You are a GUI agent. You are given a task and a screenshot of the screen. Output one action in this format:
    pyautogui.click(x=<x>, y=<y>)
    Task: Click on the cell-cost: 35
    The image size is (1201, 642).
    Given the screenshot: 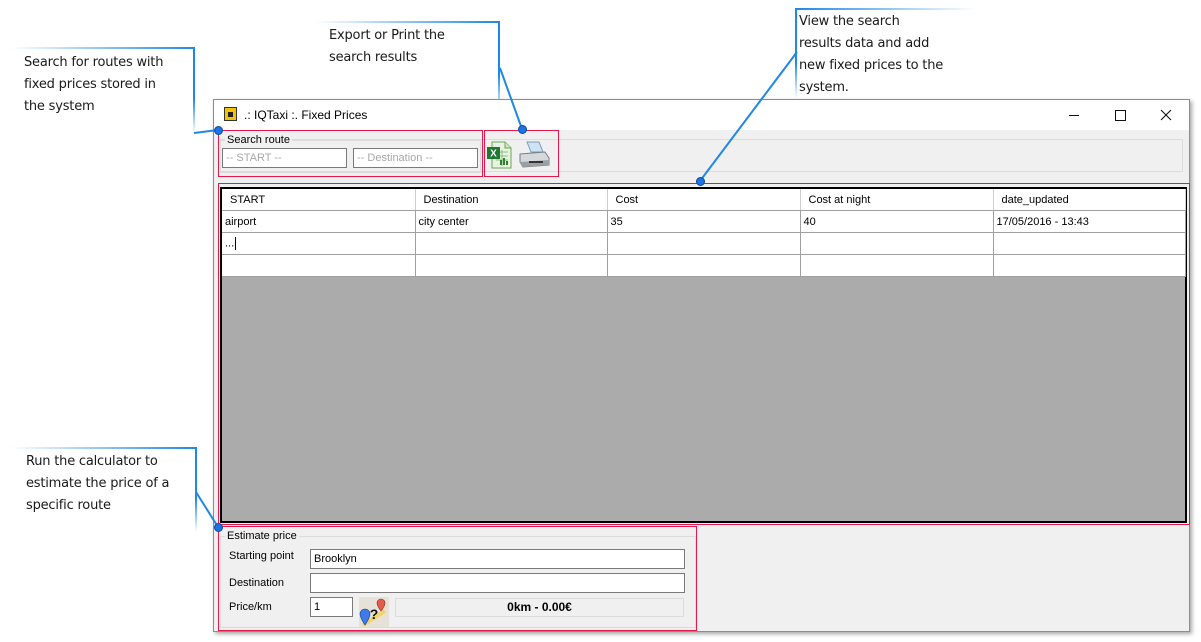 What is the action you would take?
    pyautogui.click(x=704, y=221)
    